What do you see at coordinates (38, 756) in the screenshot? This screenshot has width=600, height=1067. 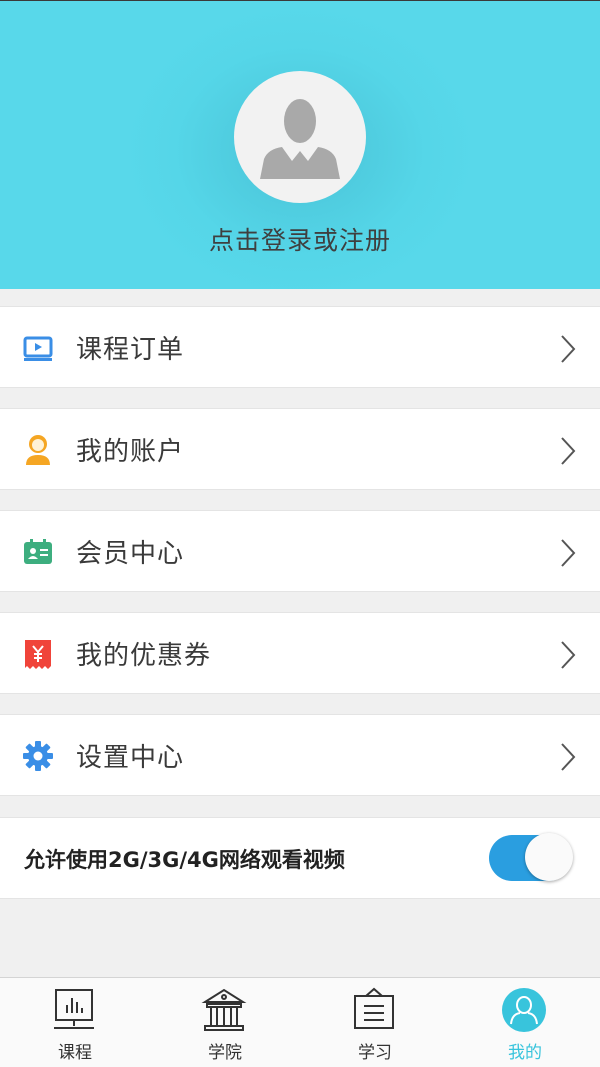 I see `gear-icon` at bounding box center [38, 756].